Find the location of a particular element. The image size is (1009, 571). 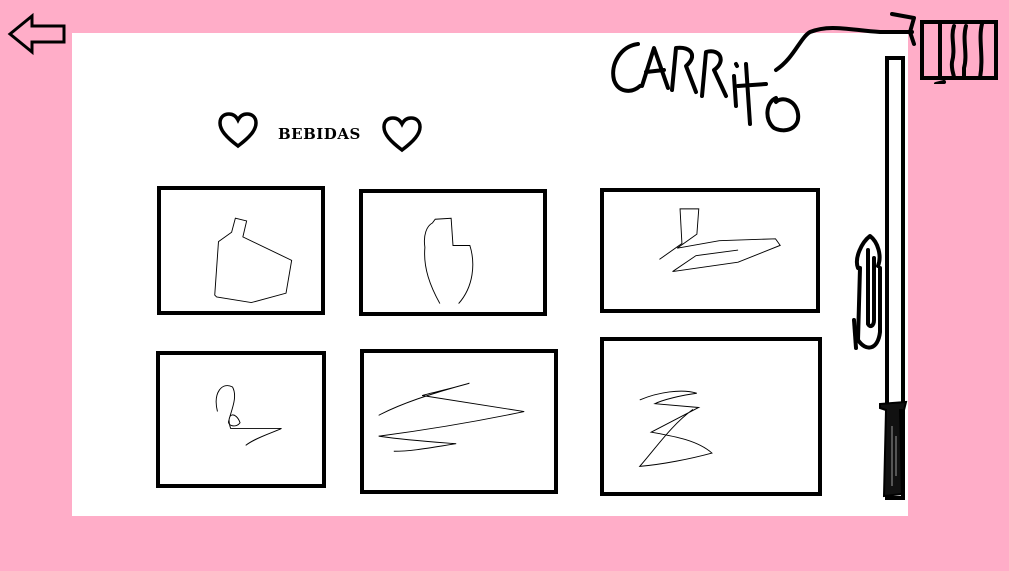

back-button is located at coordinates (37, 34).